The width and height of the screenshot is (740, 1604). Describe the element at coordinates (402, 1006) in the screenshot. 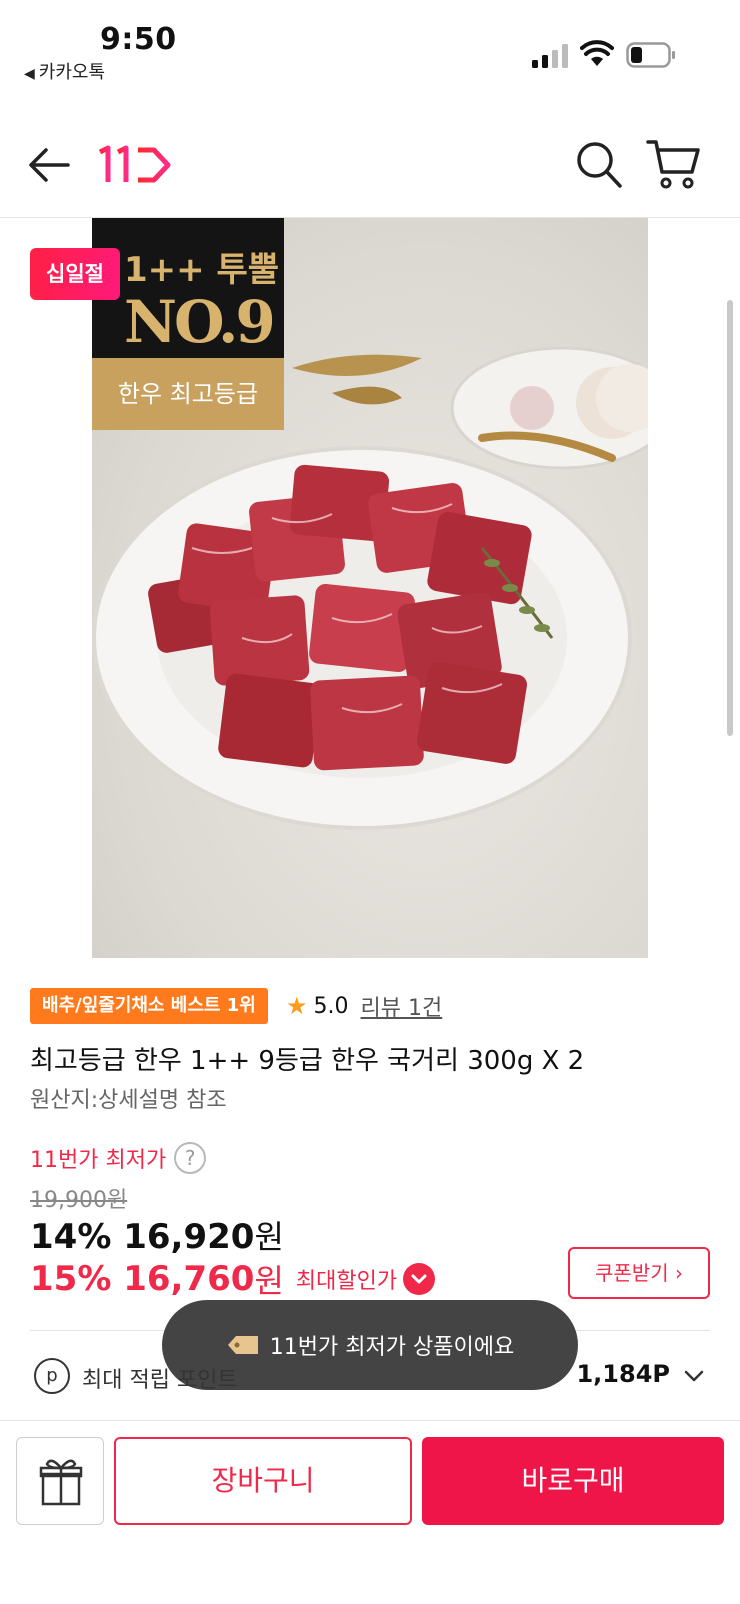

I see `review-link: 리뷰 1건` at that location.